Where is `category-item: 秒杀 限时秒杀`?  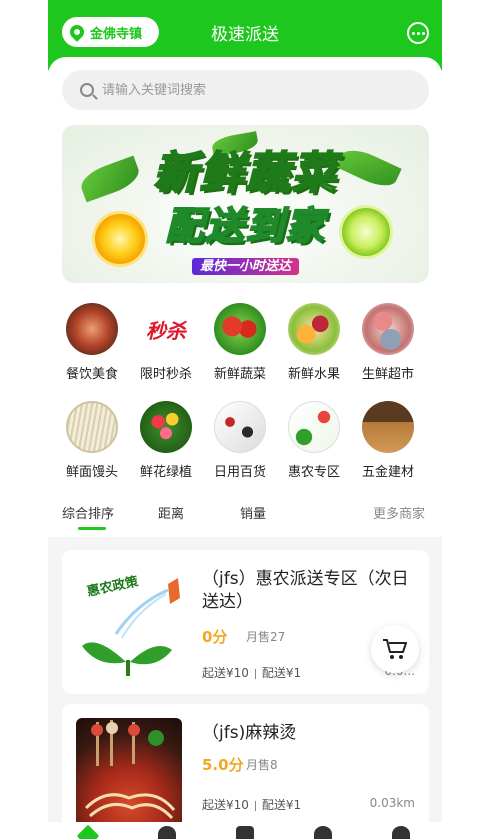 category-item: 秒杀 限时秒杀 is located at coordinates (166, 342).